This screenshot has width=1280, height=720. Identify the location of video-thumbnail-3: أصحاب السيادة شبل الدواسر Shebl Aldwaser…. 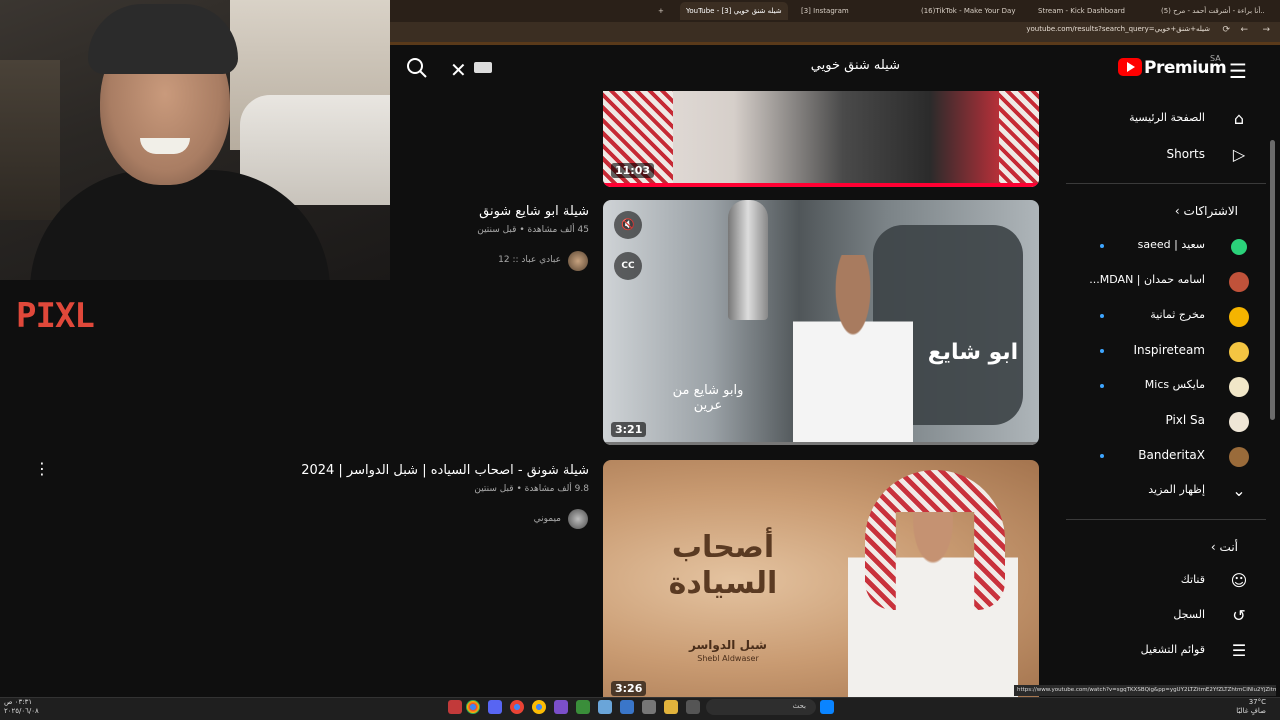
(821, 580).